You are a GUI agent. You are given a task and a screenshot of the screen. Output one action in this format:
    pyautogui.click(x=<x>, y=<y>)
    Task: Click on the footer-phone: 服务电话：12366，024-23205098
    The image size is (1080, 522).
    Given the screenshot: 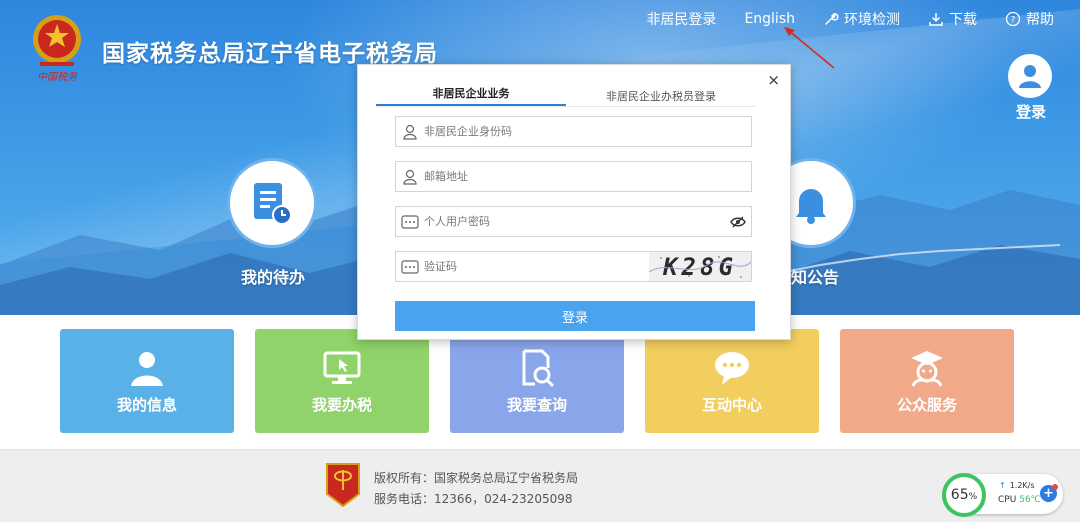 What is the action you would take?
    pyautogui.click(x=473, y=499)
    